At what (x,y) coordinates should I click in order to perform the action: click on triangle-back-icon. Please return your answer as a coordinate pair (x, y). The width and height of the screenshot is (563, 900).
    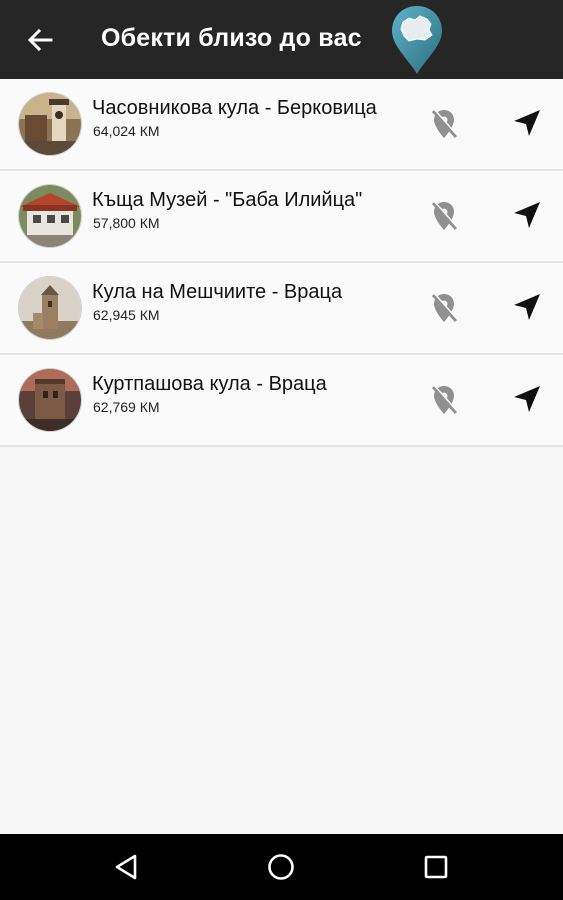
    Looking at the image, I should click on (126, 867).